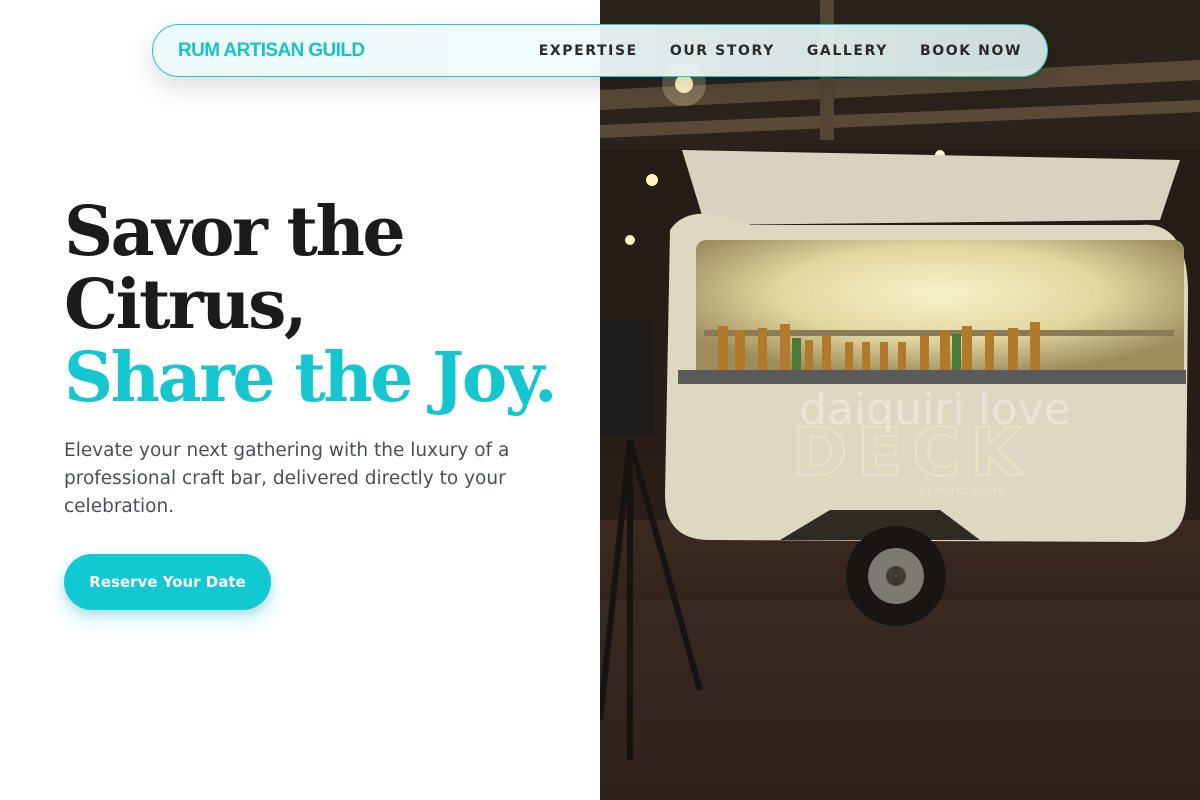 The width and height of the screenshot is (1200, 800). What do you see at coordinates (588, 51) in the screenshot?
I see `nav-link-expertise: EXPERTISE` at bounding box center [588, 51].